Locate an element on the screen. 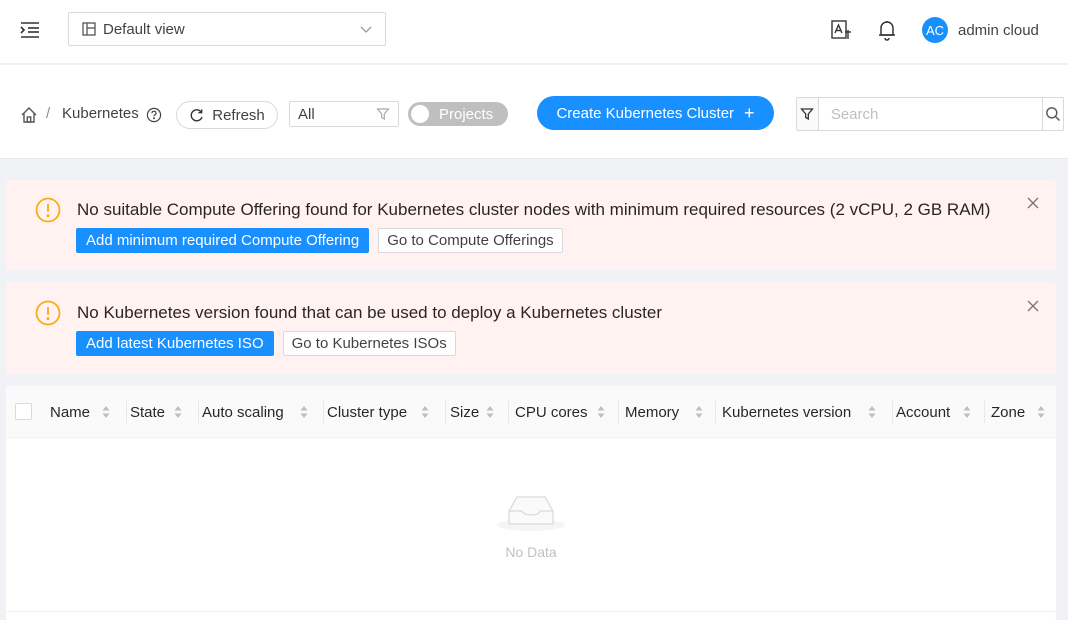  user-menu: AC admin cloud is located at coordinates (980, 30).